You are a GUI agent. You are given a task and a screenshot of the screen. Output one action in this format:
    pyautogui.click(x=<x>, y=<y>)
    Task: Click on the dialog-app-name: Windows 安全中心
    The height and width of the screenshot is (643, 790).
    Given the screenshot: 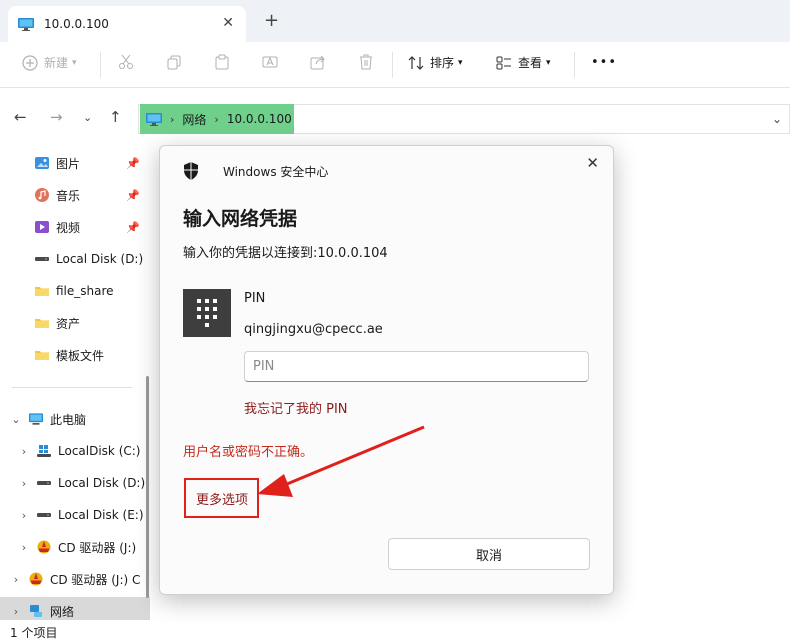 What is the action you would take?
    pyautogui.click(x=276, y=172)
    